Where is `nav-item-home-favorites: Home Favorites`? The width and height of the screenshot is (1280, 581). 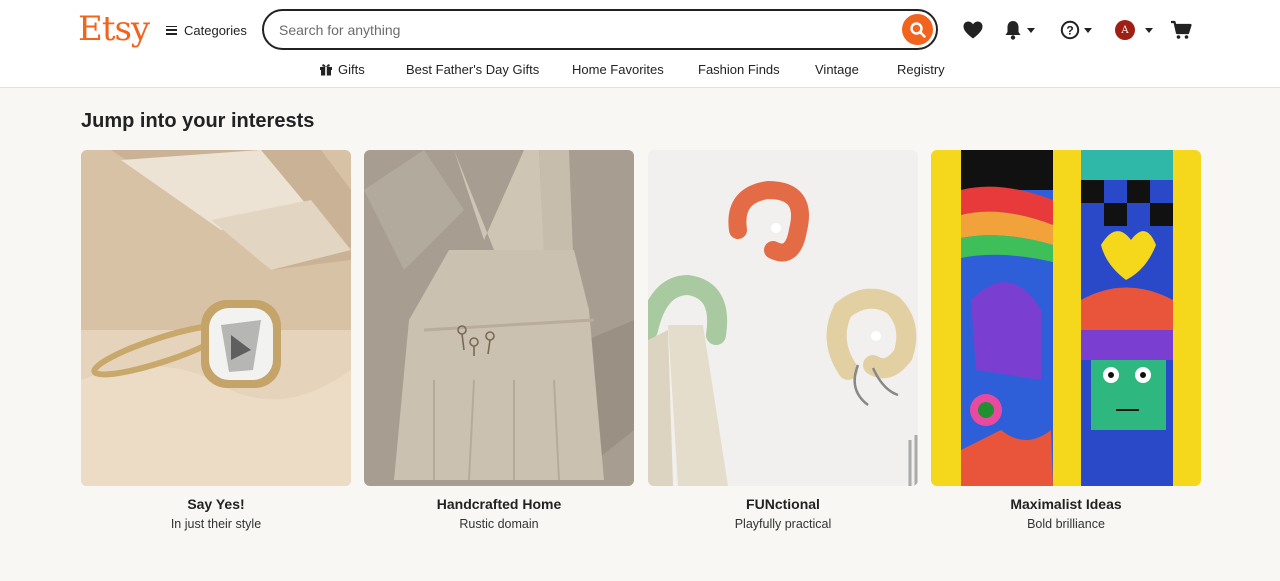 nav-item-home-favorites: Home Favorites is located at coordinates (618, 69).